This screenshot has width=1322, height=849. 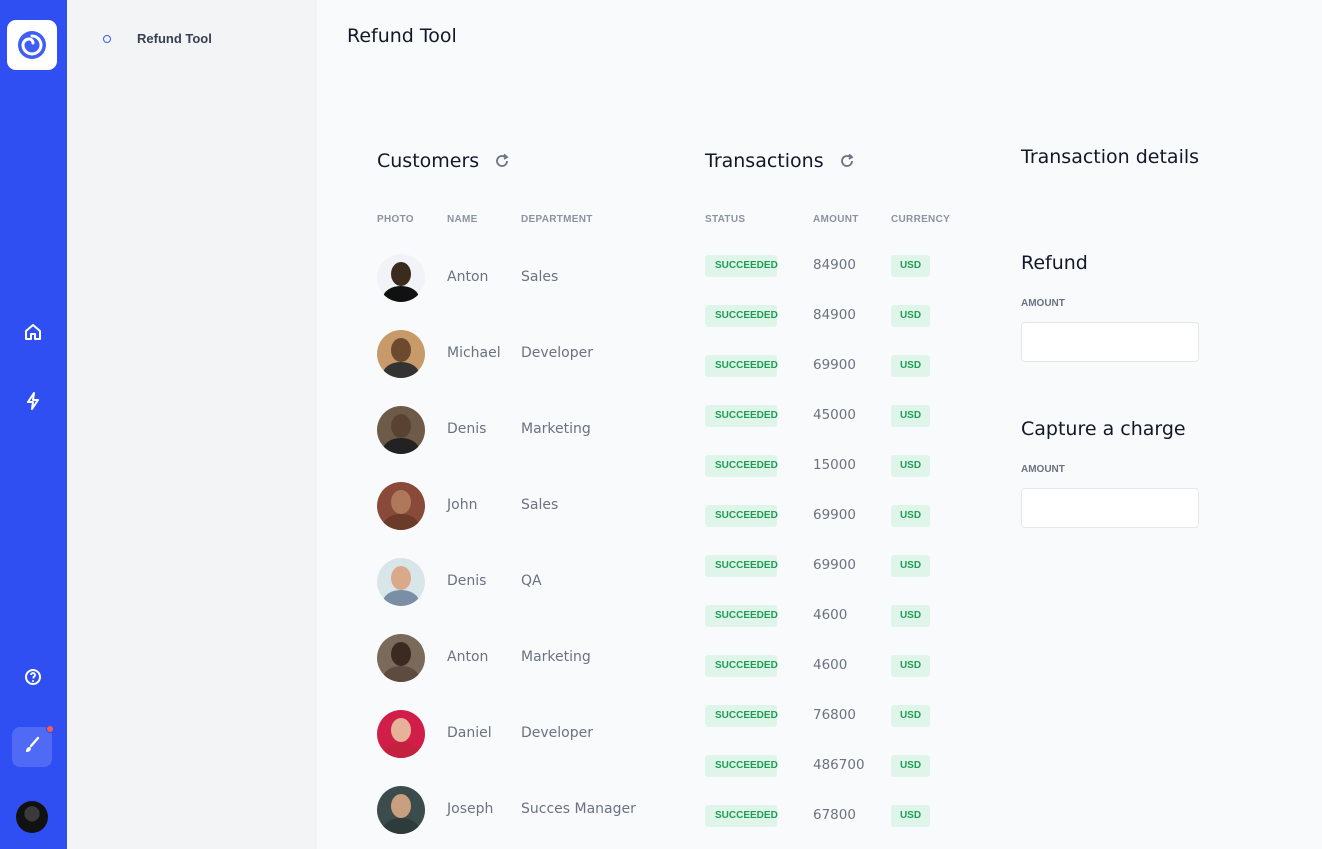 What do you see at coordinates (517, 734) in the screenshot?
I see `table-row: Daniel Developer` at bounding box center [517, 734].